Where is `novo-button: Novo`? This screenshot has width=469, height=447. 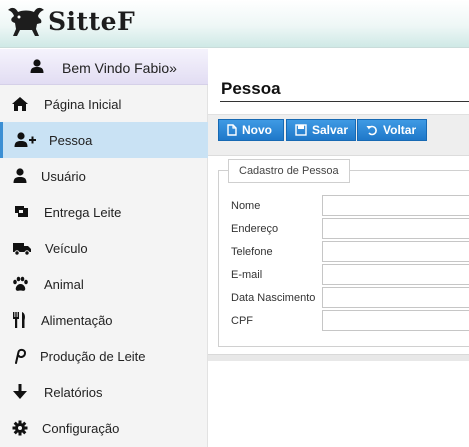 novo-button: Novo is located at coordinates (251, 130).